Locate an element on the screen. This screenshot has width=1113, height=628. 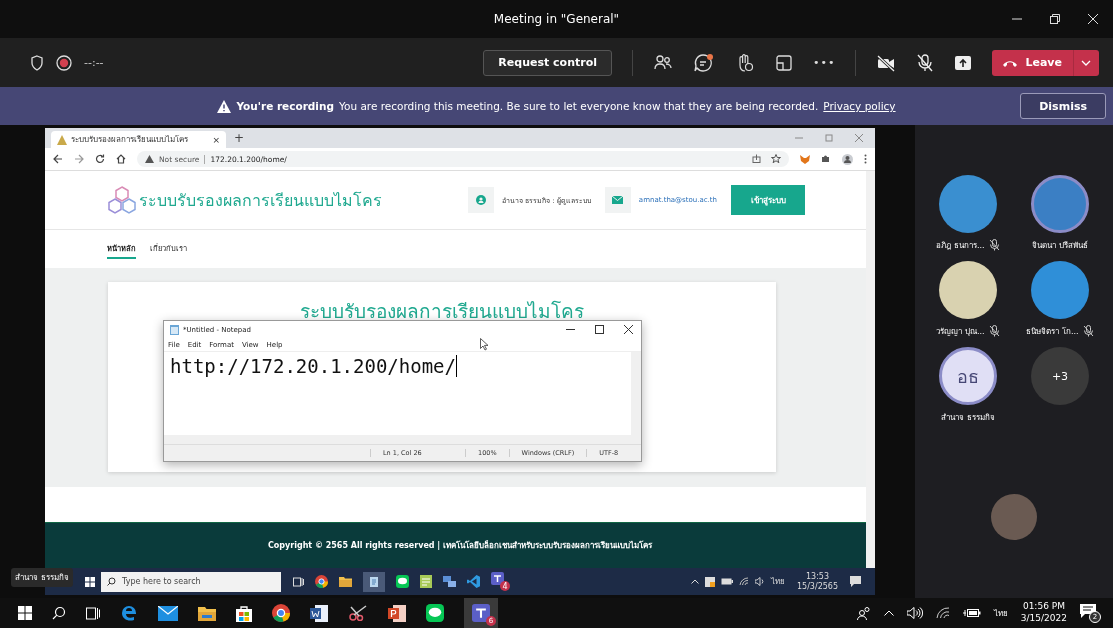
leave-button: Leave is located at coordinates (1045, 62).